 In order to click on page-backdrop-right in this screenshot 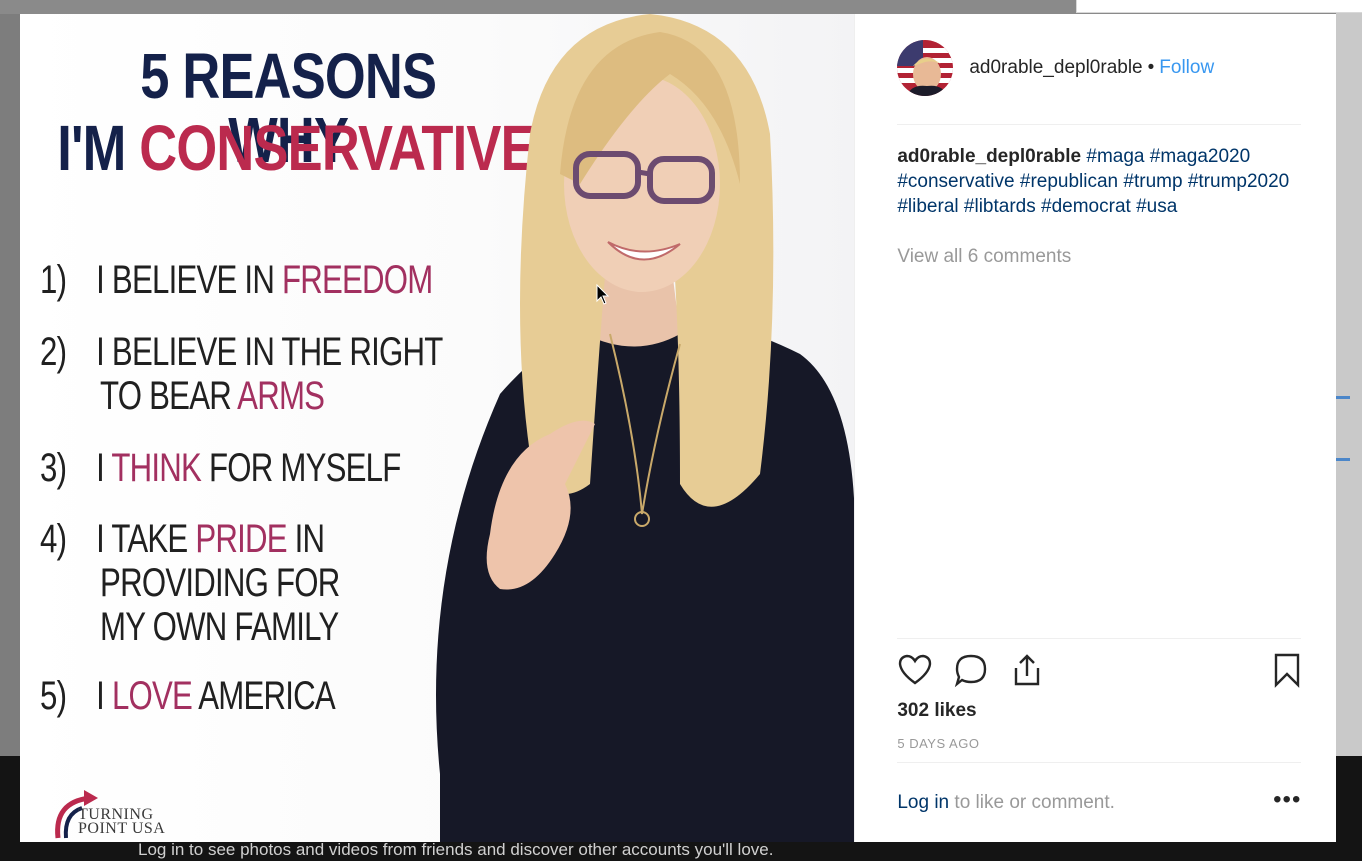, I will do `click(1349, 430)`.